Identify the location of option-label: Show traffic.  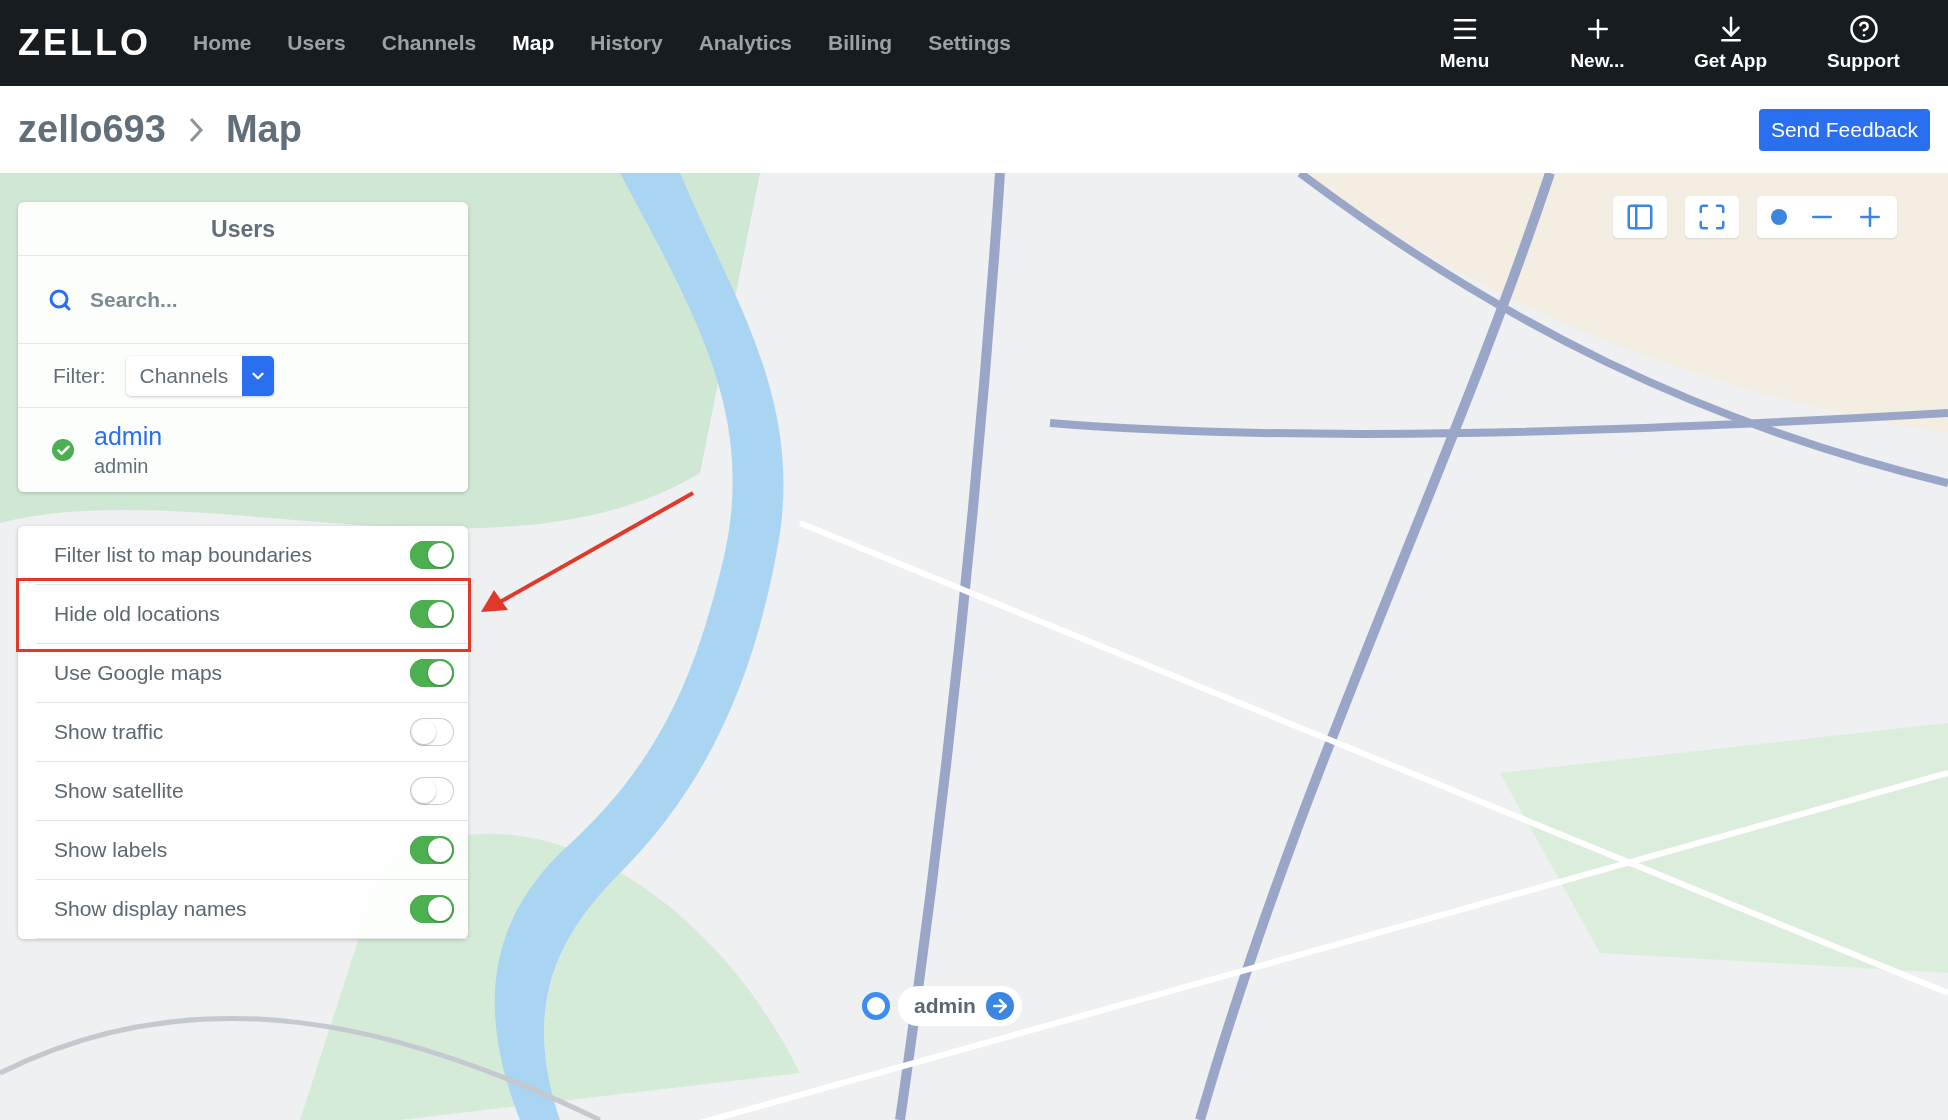
(109, 732).